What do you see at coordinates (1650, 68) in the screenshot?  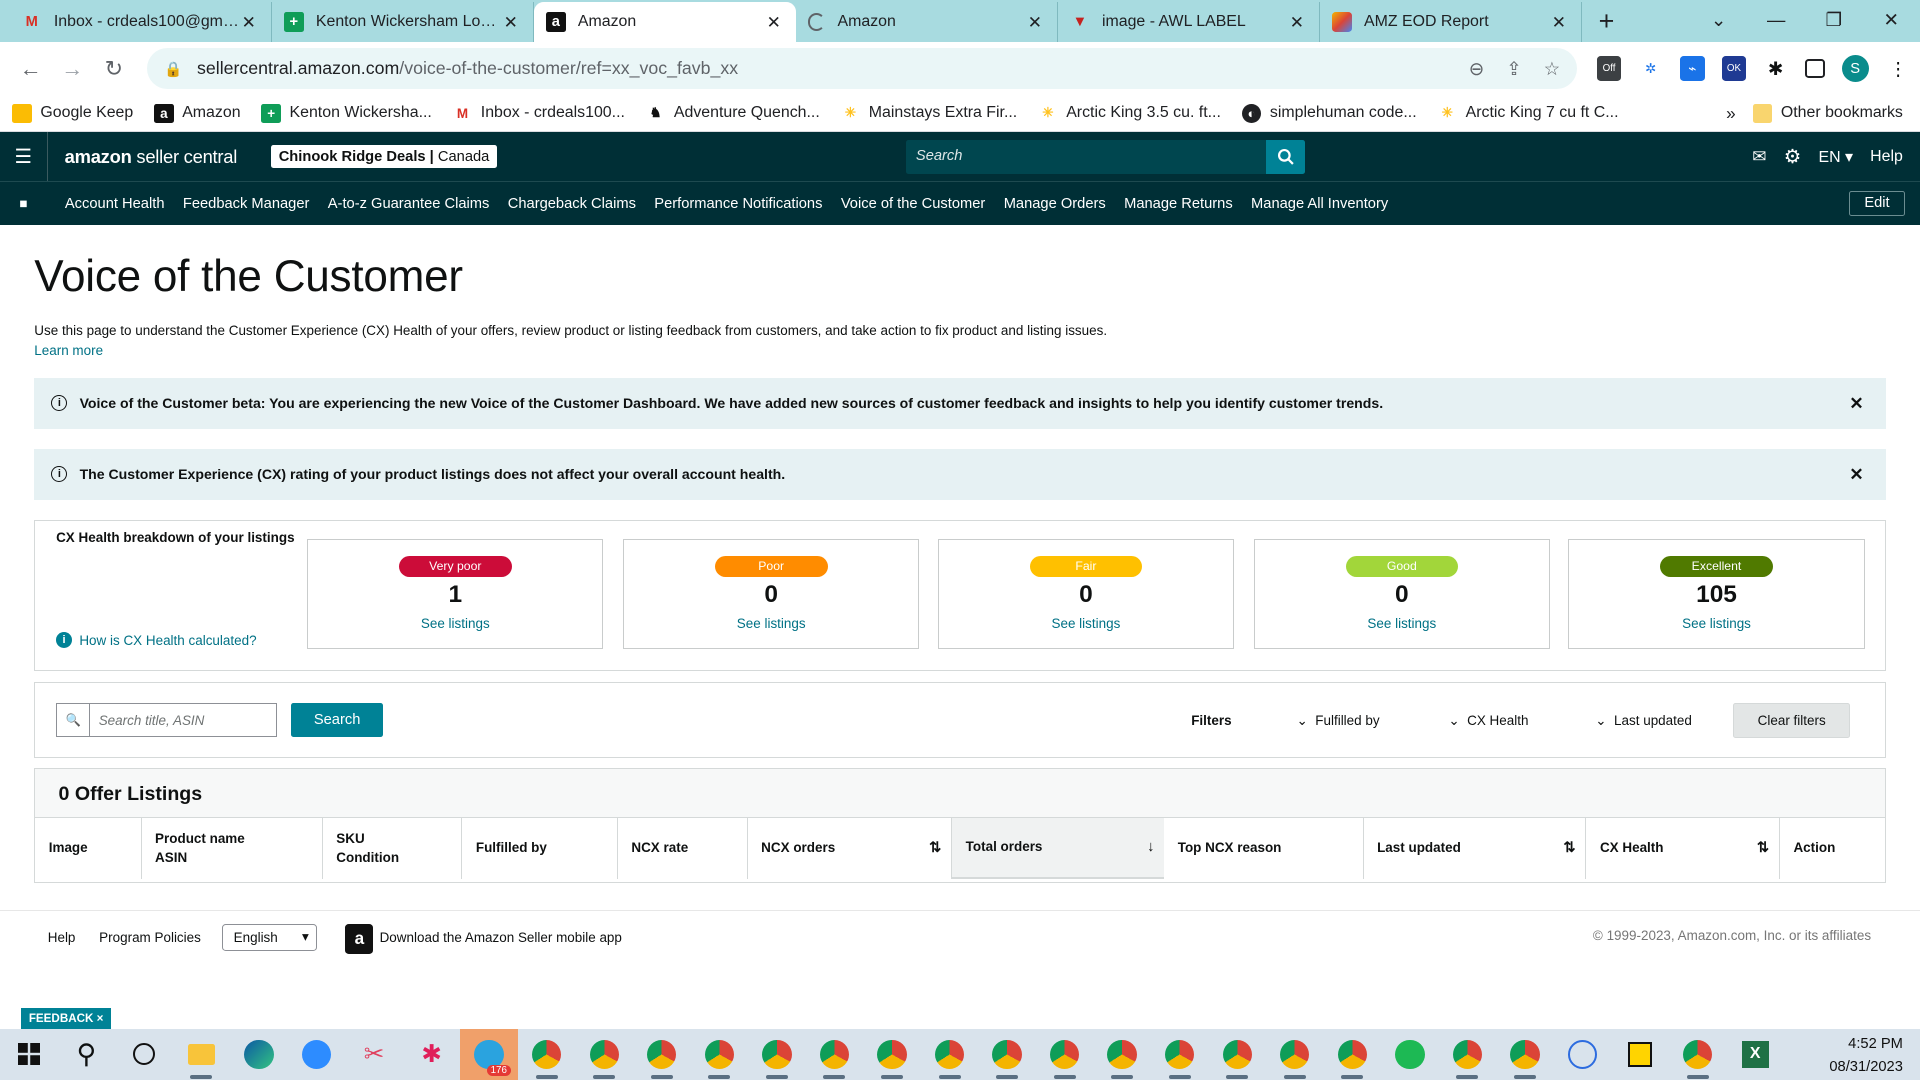 I see `extension-gear-icon: ✲` at bounding box center [1650, 68].